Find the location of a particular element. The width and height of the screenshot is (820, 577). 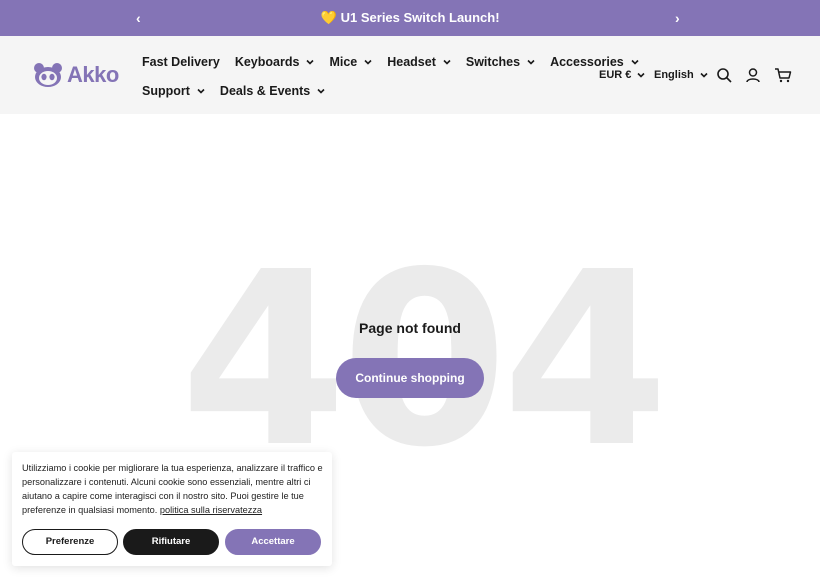

nav-item-headset: Headset is located at coordinates (419, 62).